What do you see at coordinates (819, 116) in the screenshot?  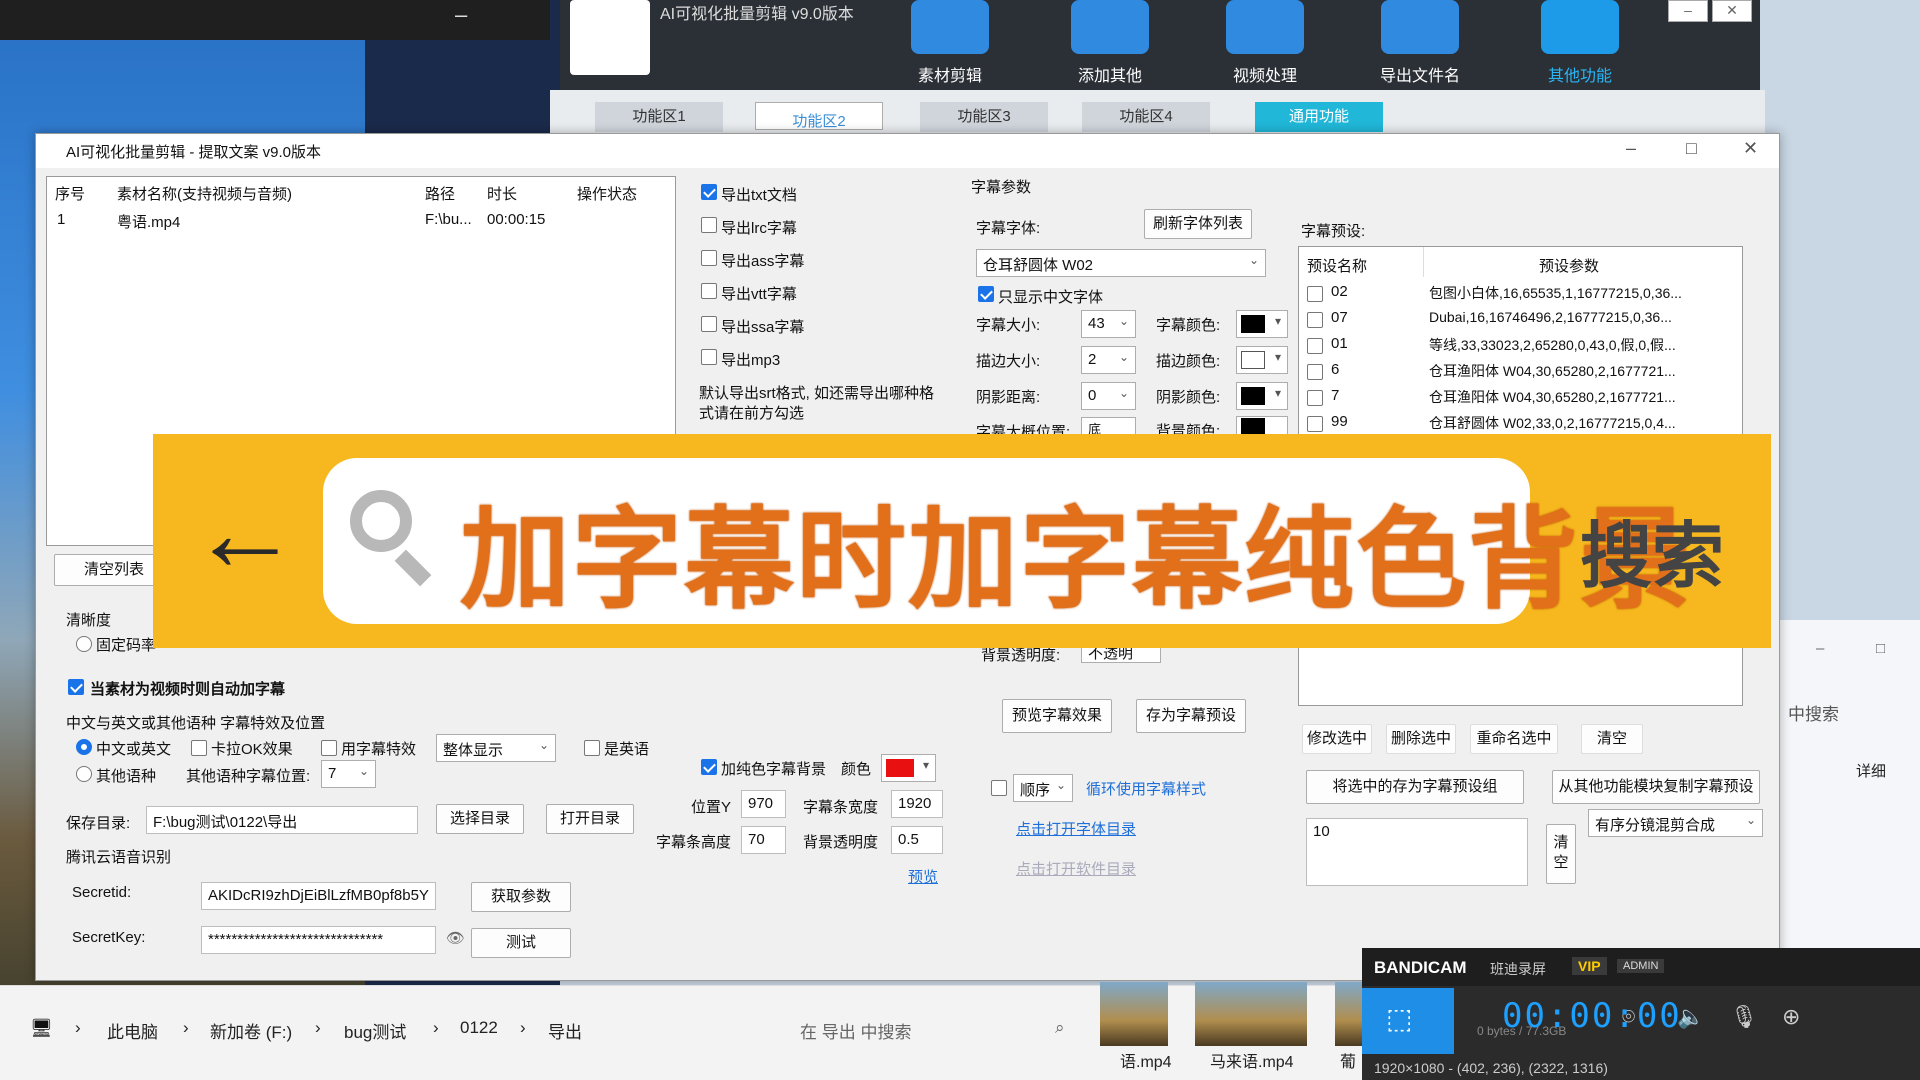 I see `tab-area2: 功能区2` at bounding box center [819, 116].